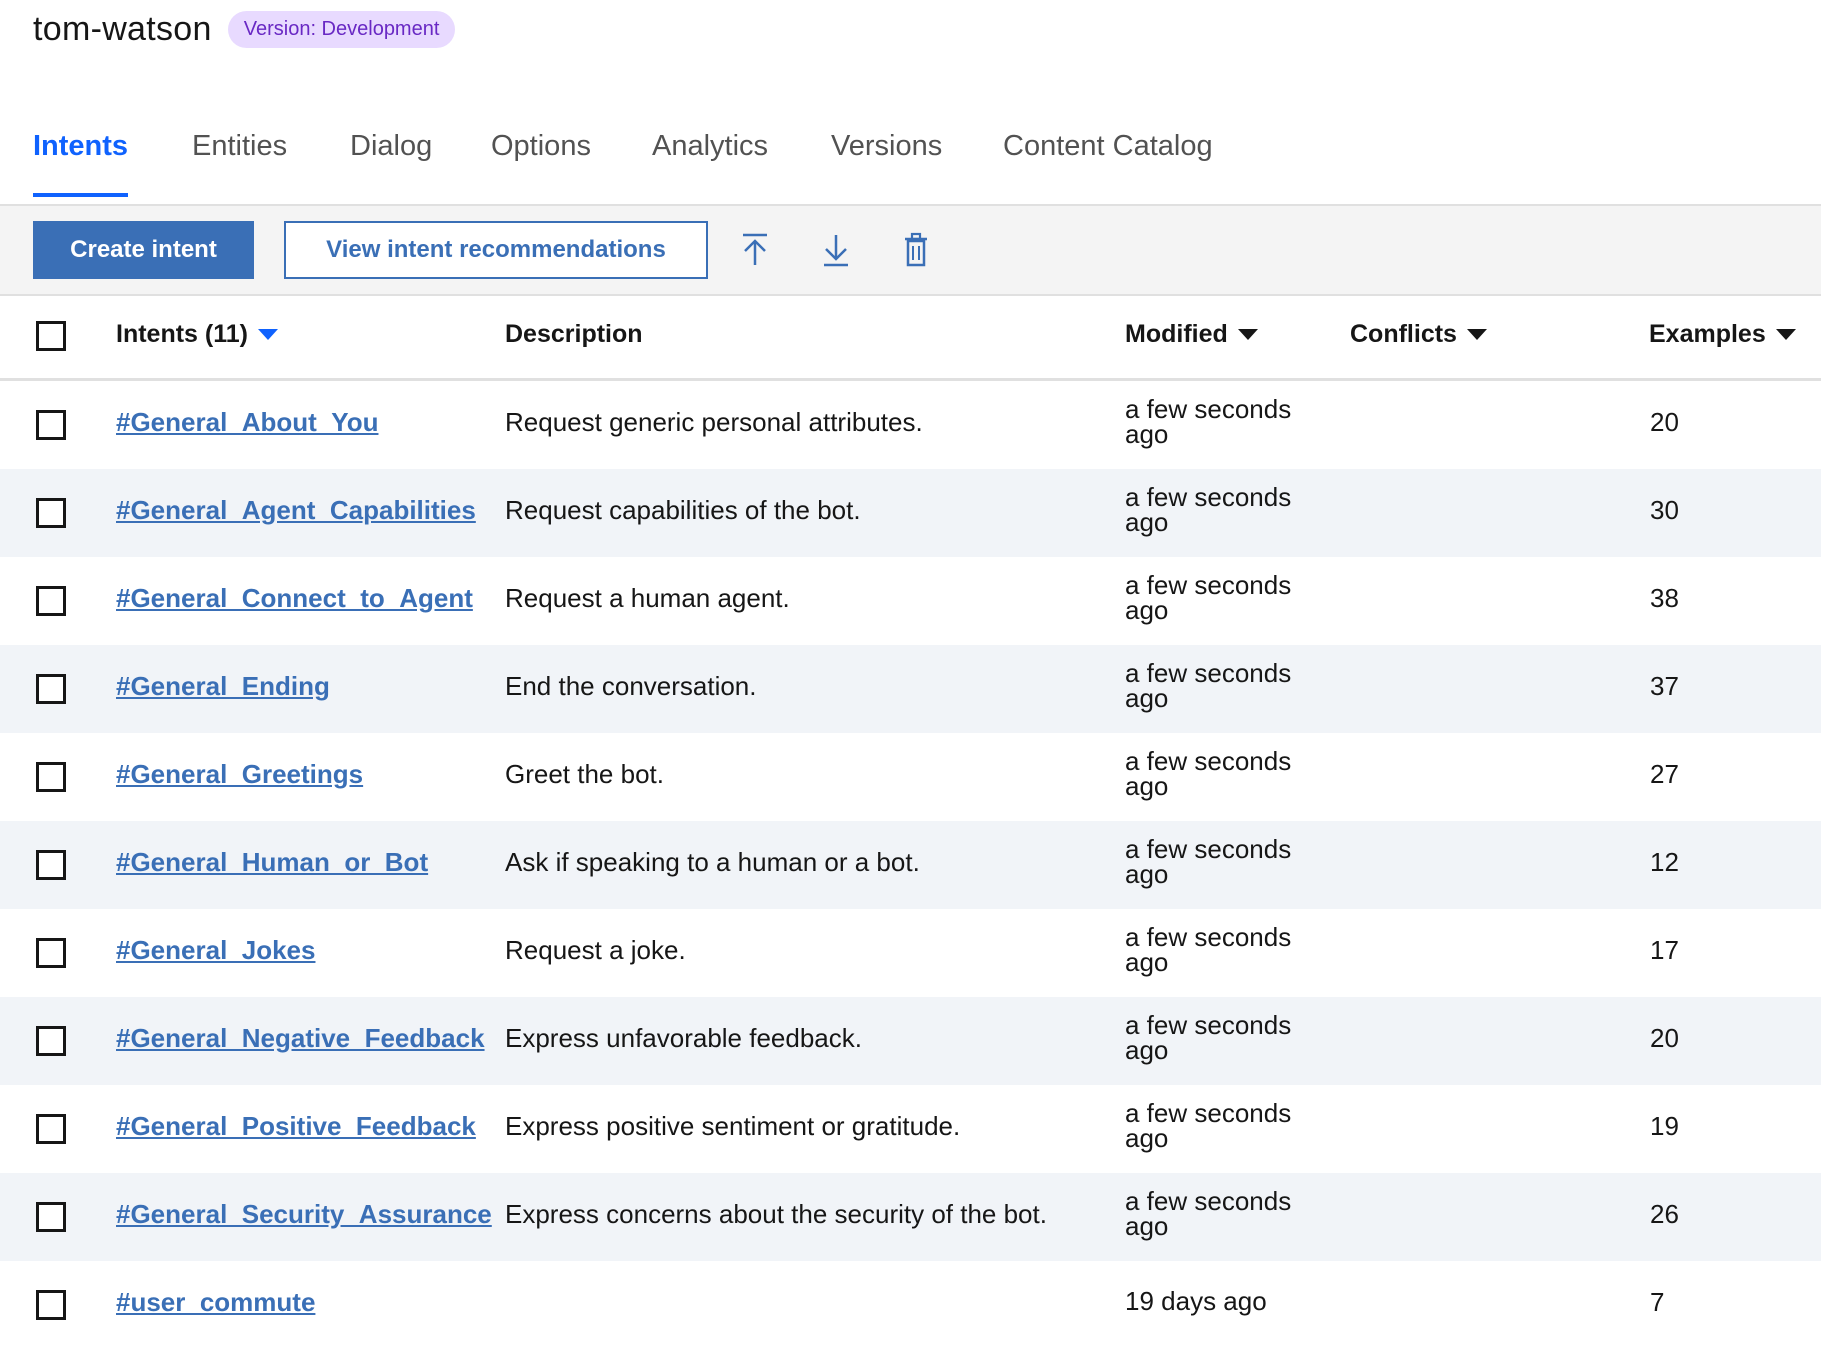 This screenshot has width=1821, height=1350. I want to click on version-badge: Version: Development, so click(341, 29).